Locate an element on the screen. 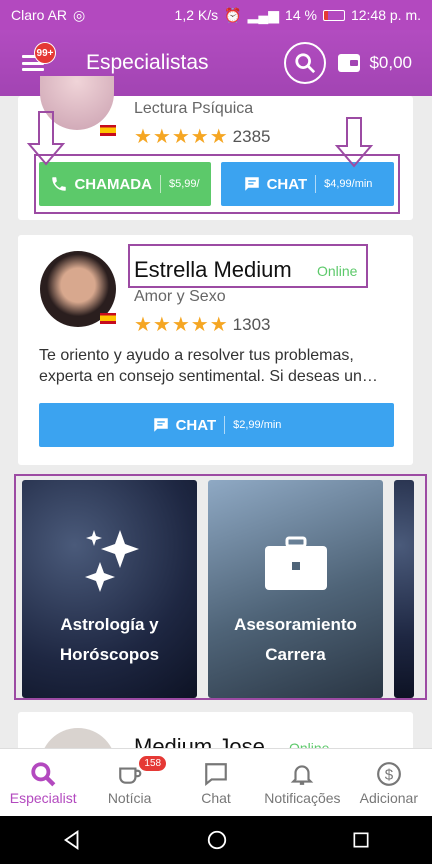 This screenshot has width=432, height=864. chat-label: CHAT is located at coordinates (196, 425).